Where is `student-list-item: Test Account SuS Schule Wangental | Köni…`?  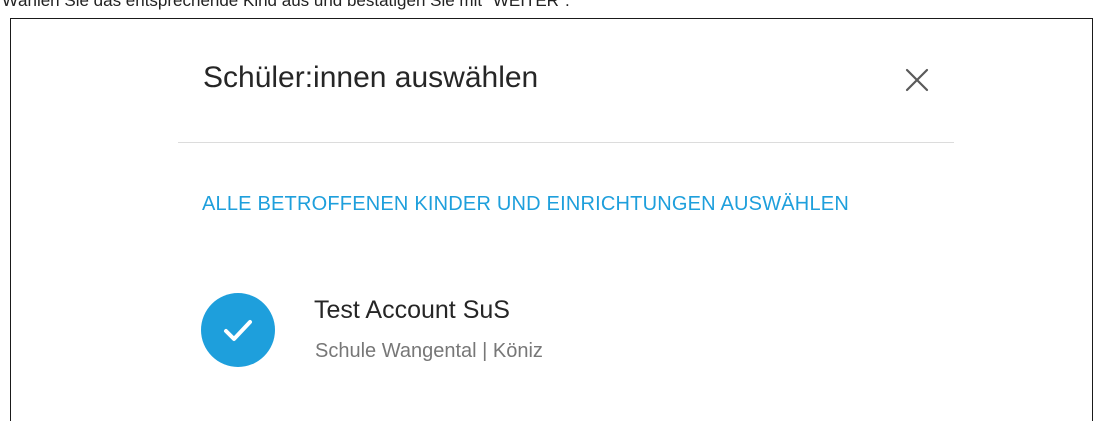
student-list-item: Test Account SuS Schule Wangental | Köni… is located at coordinates (547, 335).